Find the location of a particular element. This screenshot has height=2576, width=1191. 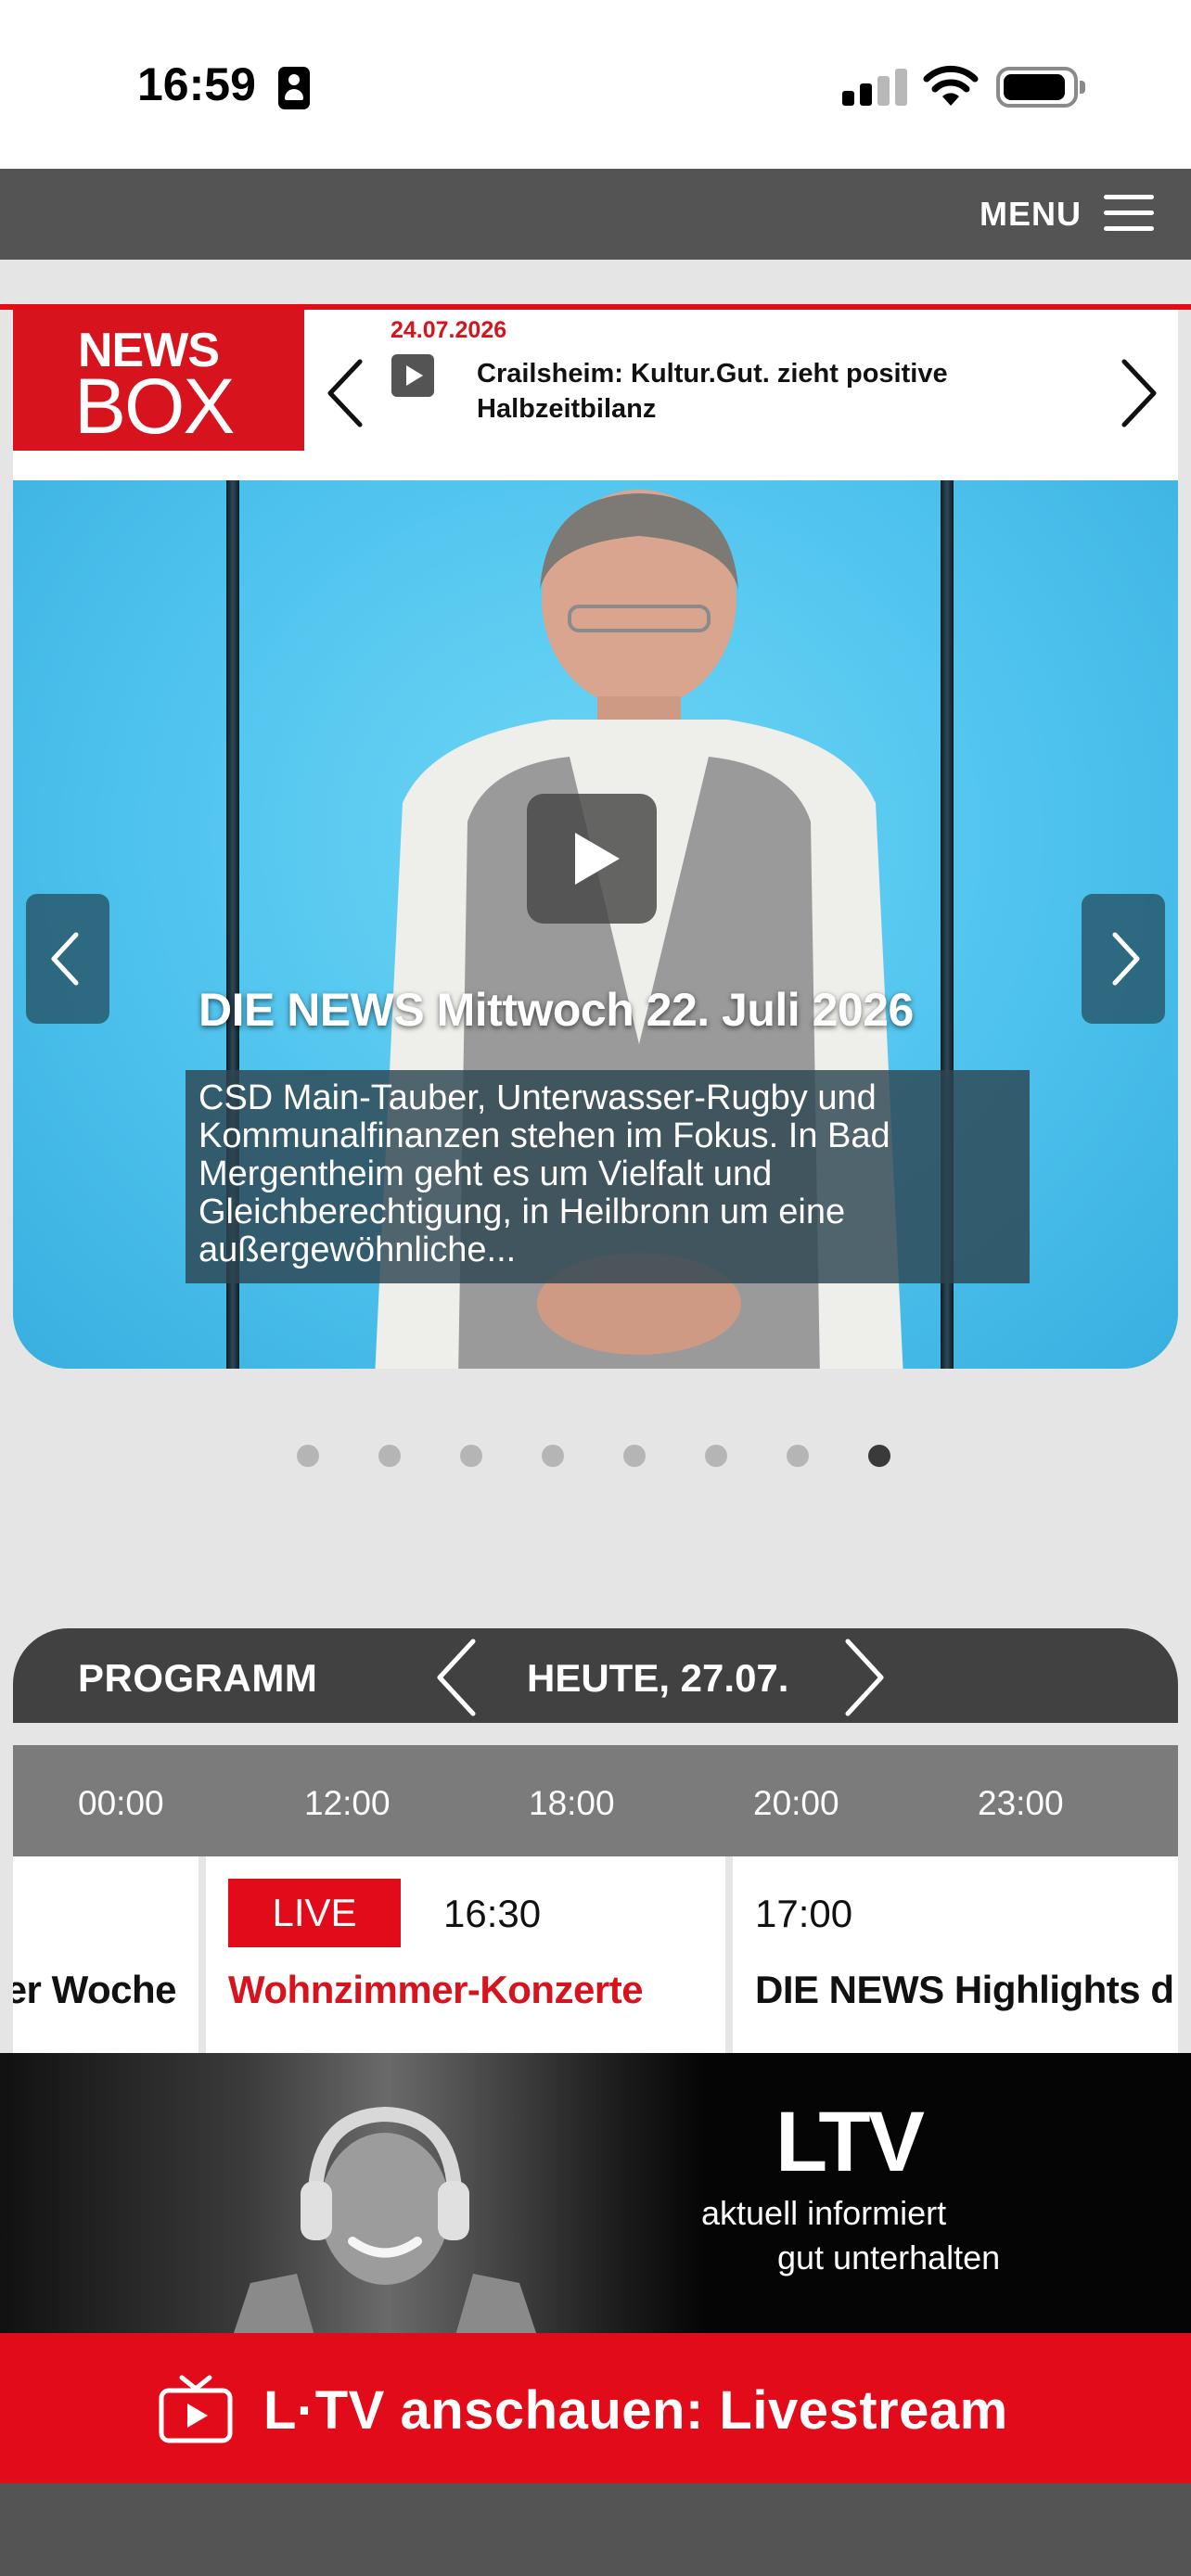

program-slot: er Woche is located at coordinates (105, 1954).